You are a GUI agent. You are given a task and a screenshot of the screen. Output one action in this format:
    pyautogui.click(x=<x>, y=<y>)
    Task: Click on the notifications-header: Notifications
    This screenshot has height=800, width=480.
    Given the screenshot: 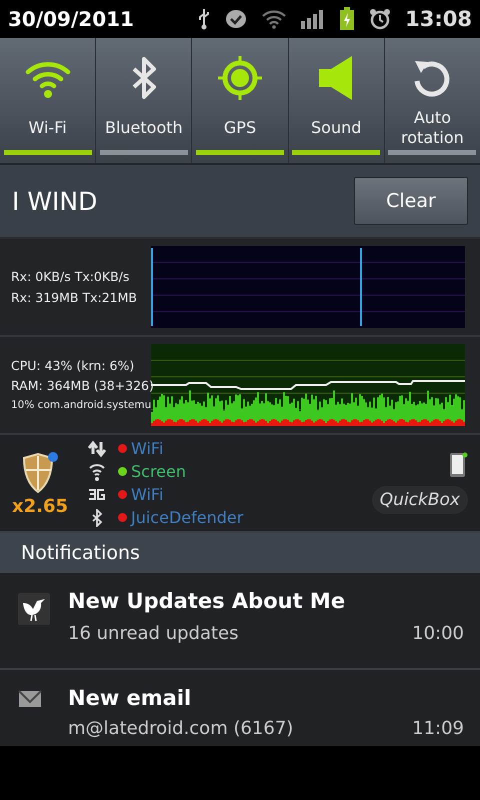 What is the action you would take?
    pyautogui.click(x=240, y=553)
    